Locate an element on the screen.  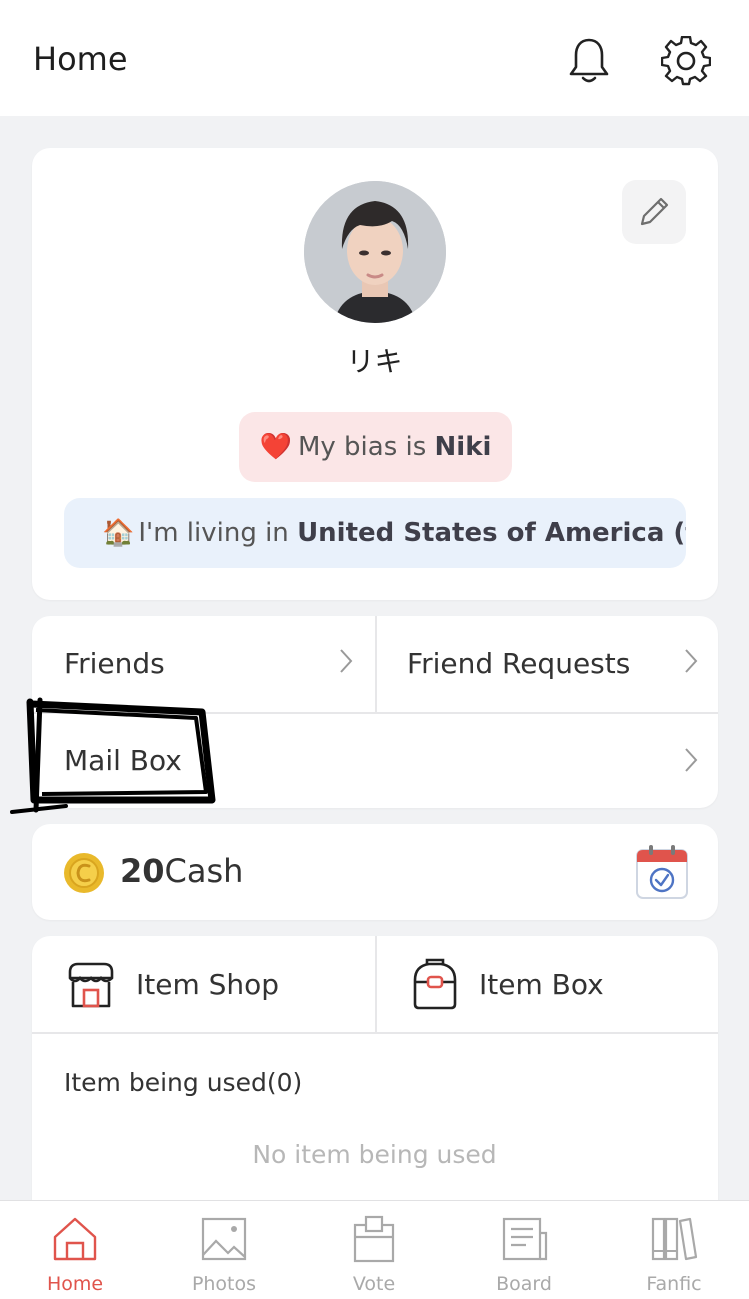
cash-amount: 20 is located at coordinates (142, 871).